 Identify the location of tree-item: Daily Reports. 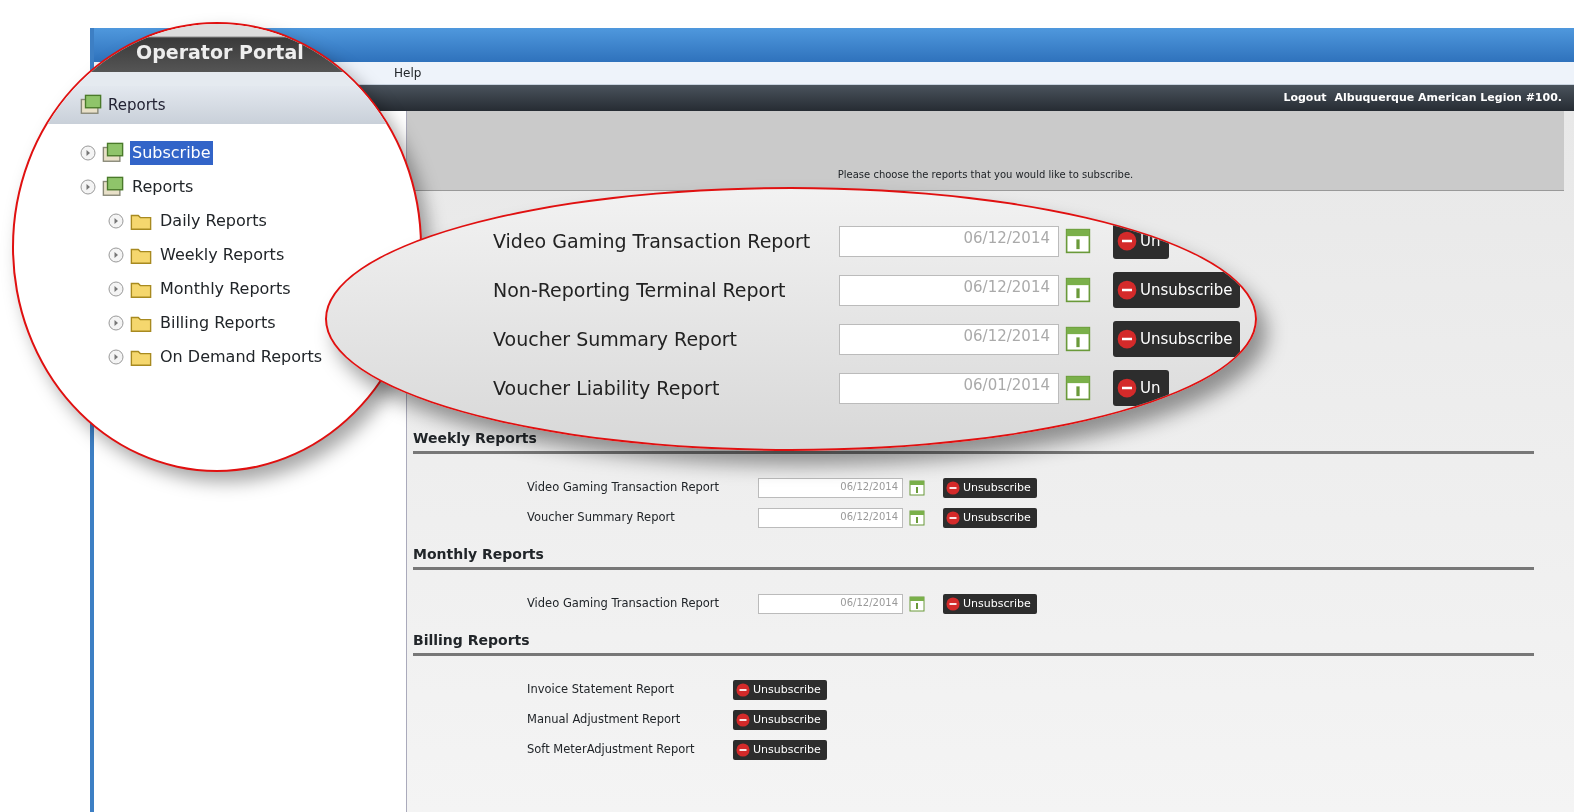
(213, 221).